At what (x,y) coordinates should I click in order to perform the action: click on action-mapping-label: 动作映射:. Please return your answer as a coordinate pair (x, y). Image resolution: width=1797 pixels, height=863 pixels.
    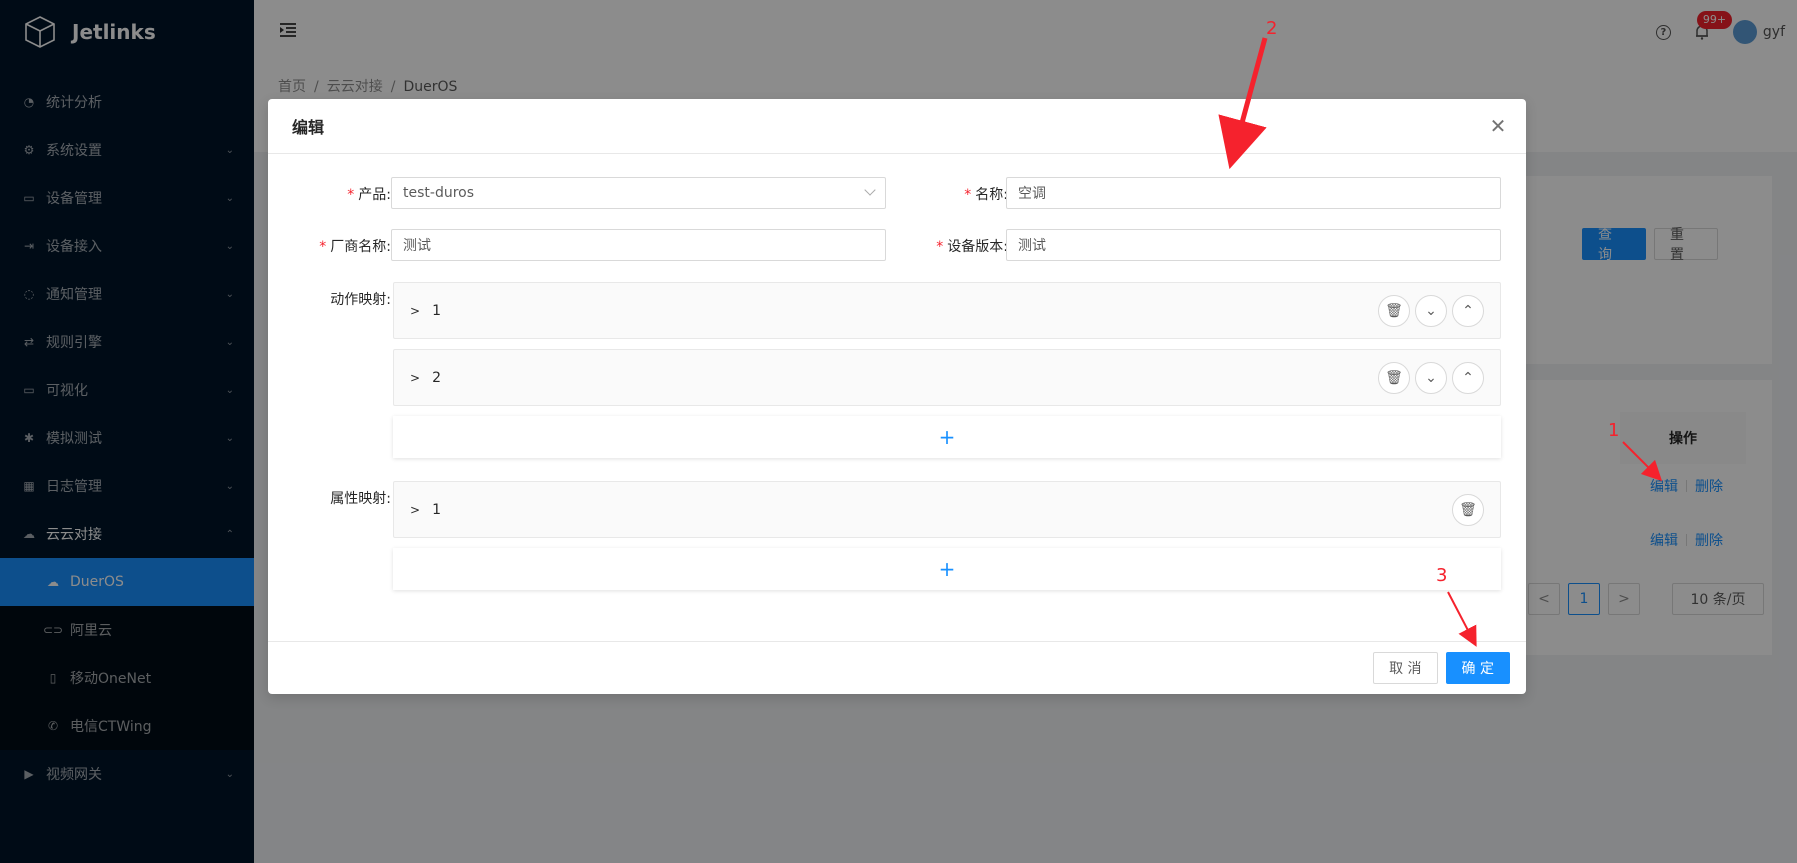
    Looking at the image, I should click on (360, 300).